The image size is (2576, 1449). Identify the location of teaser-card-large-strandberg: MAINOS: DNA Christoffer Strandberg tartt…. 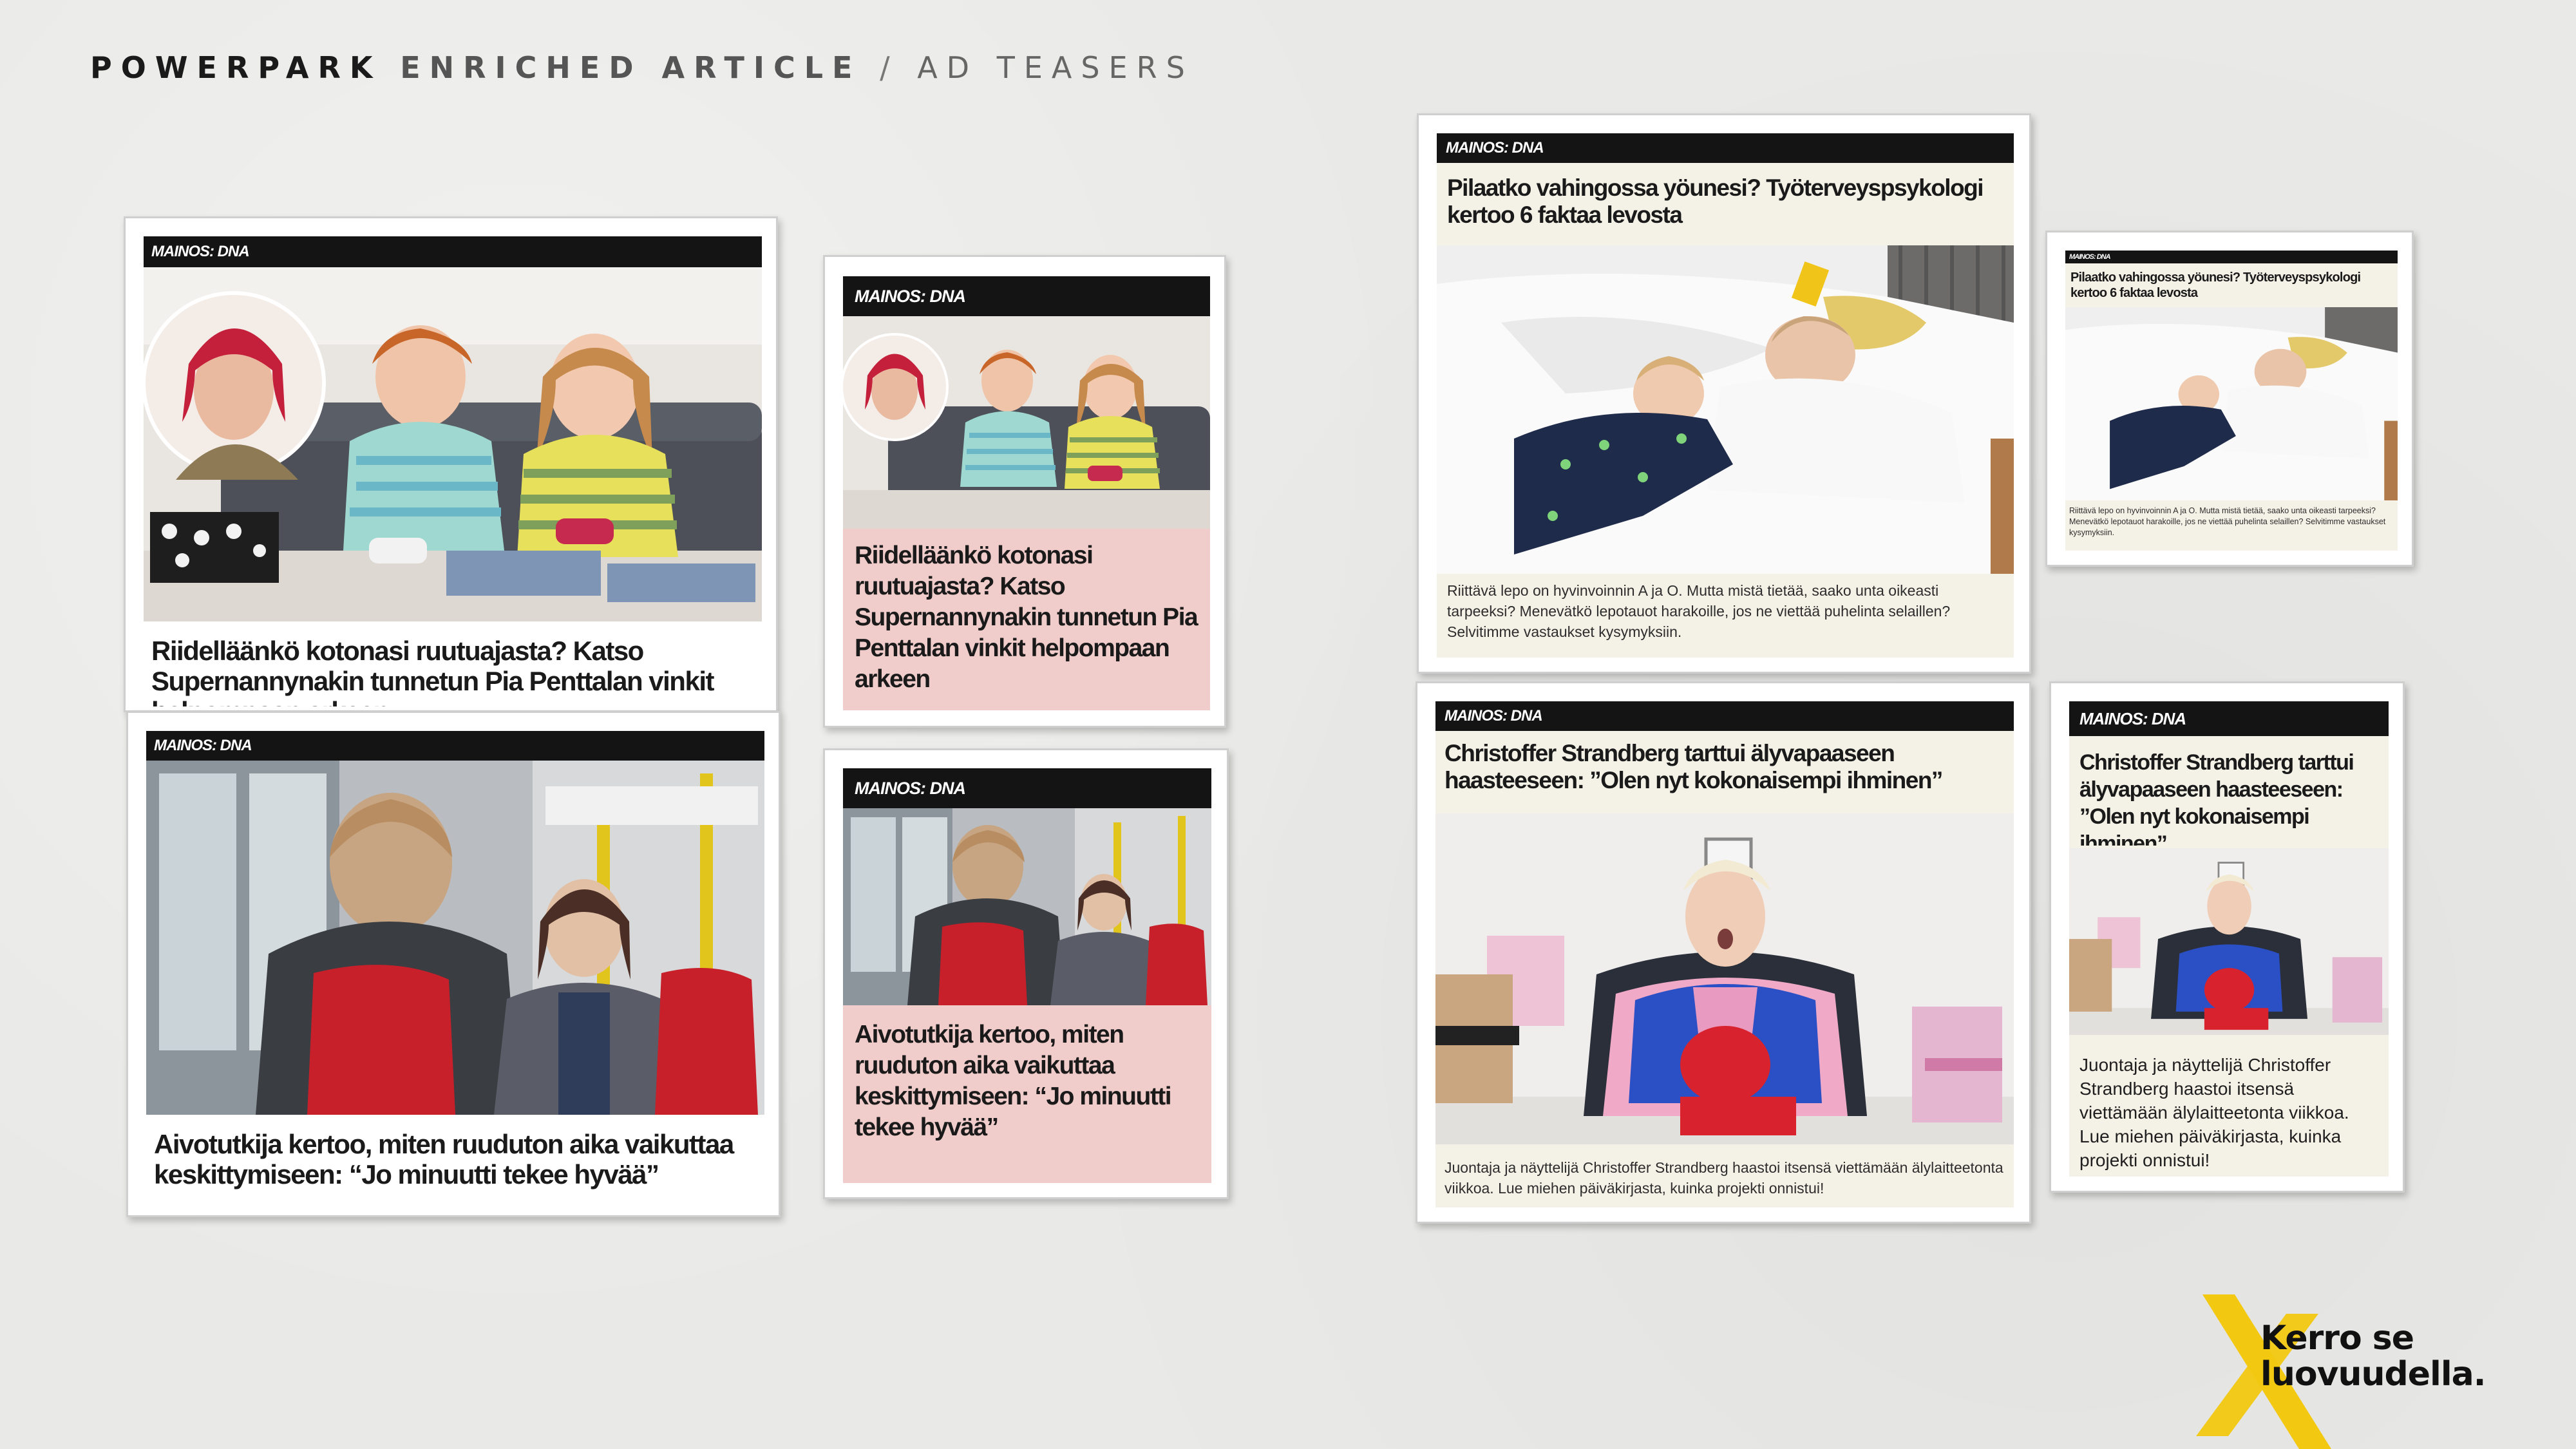
(1723, 952).